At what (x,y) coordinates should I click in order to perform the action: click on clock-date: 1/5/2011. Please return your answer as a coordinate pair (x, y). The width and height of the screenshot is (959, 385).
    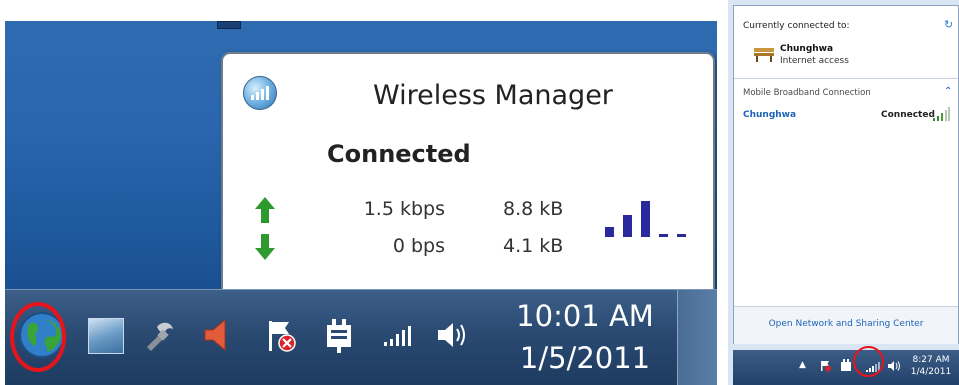
    Looking at the image, I should click on (585, 358).